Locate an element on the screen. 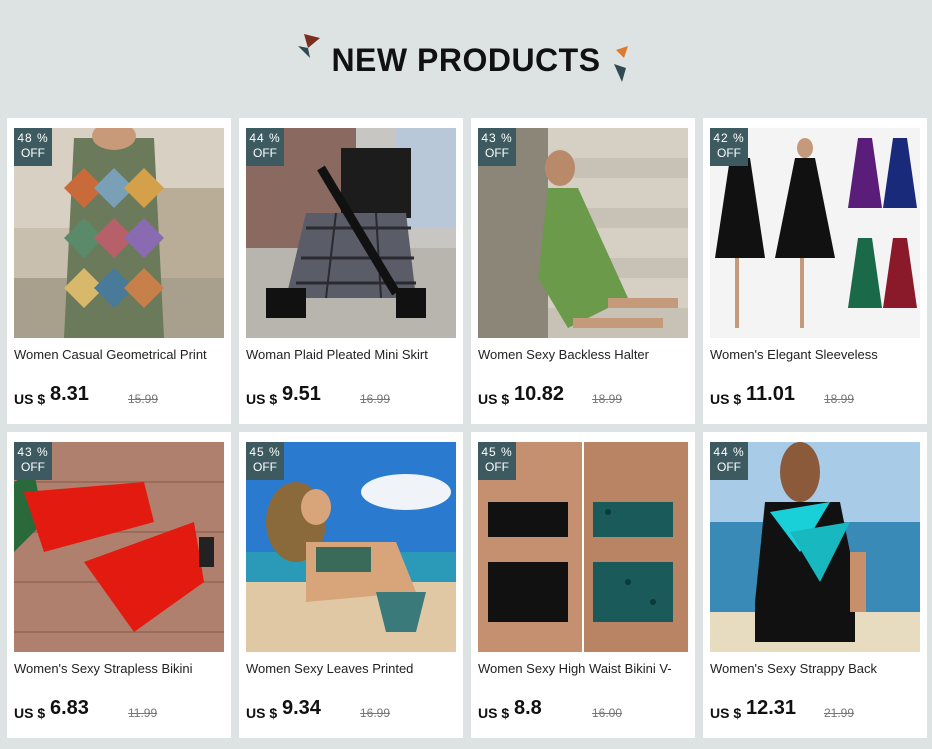 Image resolution: width=932 pixels, height=749 pixels. price-line: US $ 12.31 21.99 is located at coordinates (815, 711).